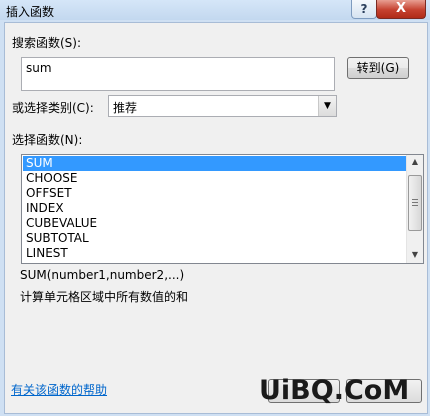 This screenshot has width=430, height=416. What do you see at coordinates (216, 238) in the screenshot?
I see `list-item: SUBTOTAL` at bounding box center [216, 238].